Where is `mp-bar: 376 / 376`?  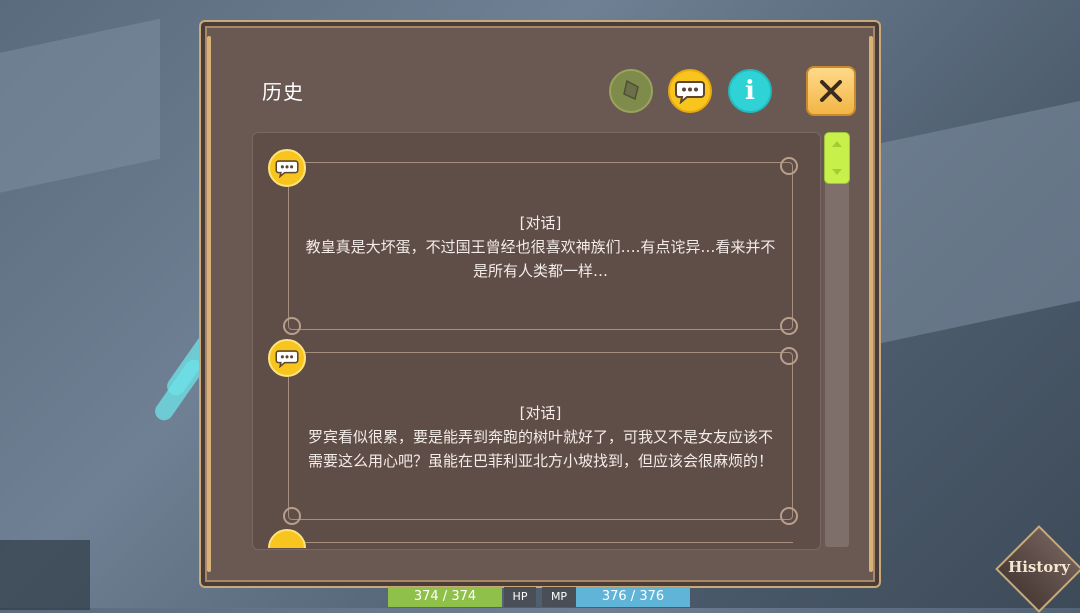
mp-bar: 376 / 376 is located at coordinates (633, 597).